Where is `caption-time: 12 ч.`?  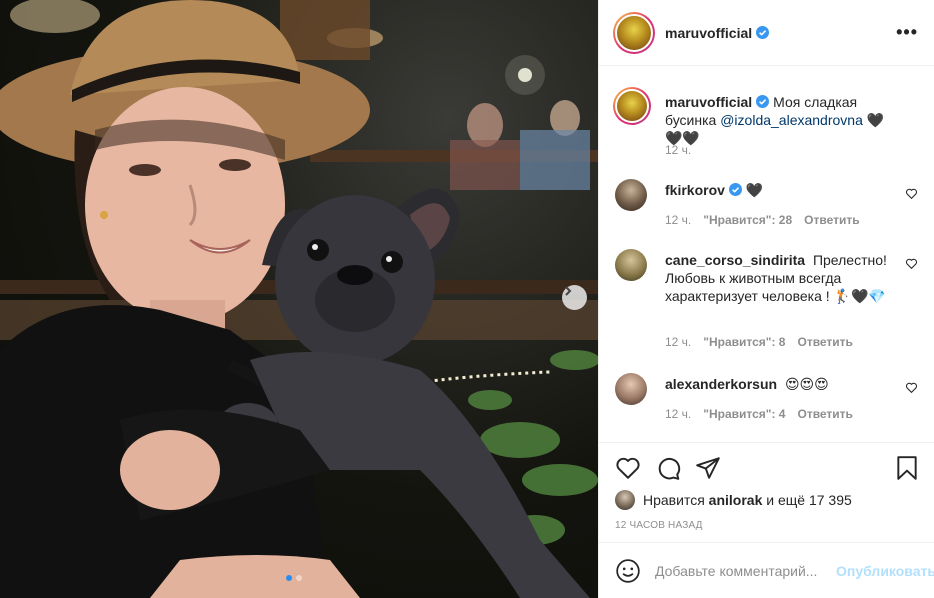 caption-time: 12 ч. is located at coordinates (678, 150).